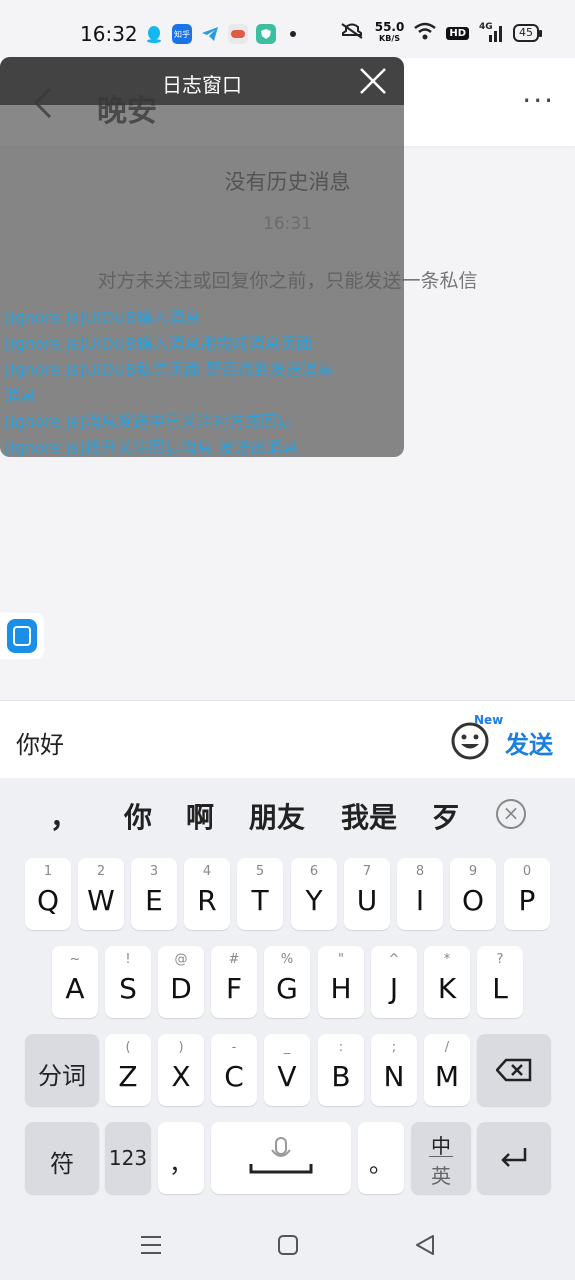  Describe the element at coordinates (457, 33) in the screenshot. I see `hd-badge: HD` at that location.